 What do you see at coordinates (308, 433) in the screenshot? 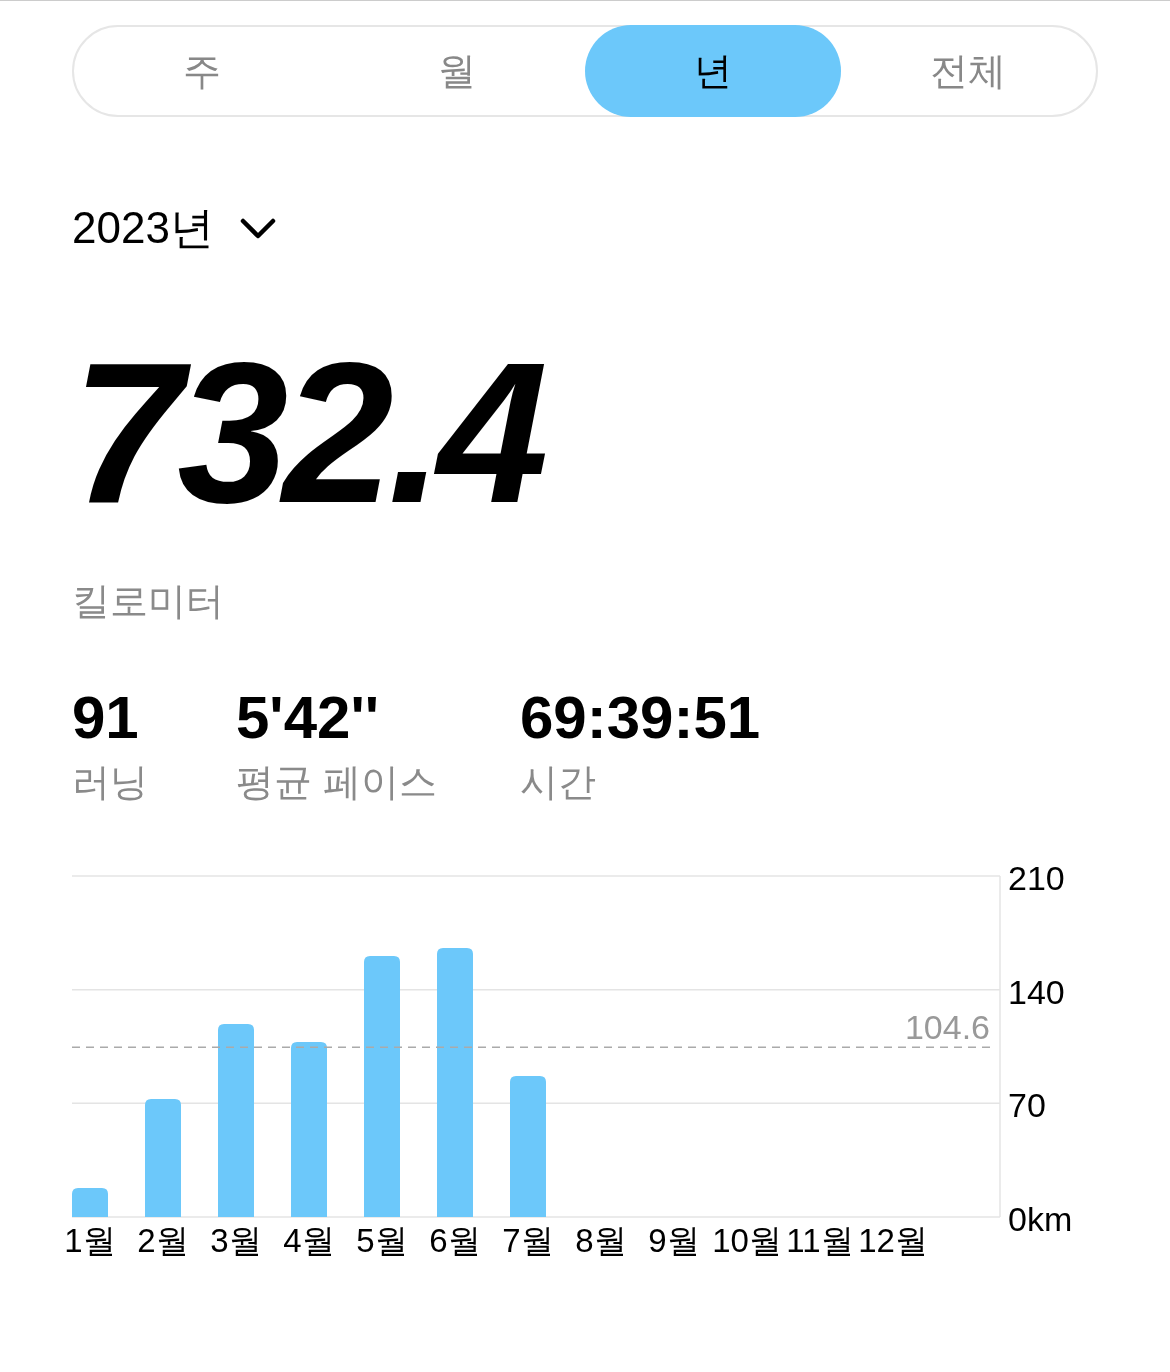
I see `total-distance: 732.4` at bounding box center [308, 433].